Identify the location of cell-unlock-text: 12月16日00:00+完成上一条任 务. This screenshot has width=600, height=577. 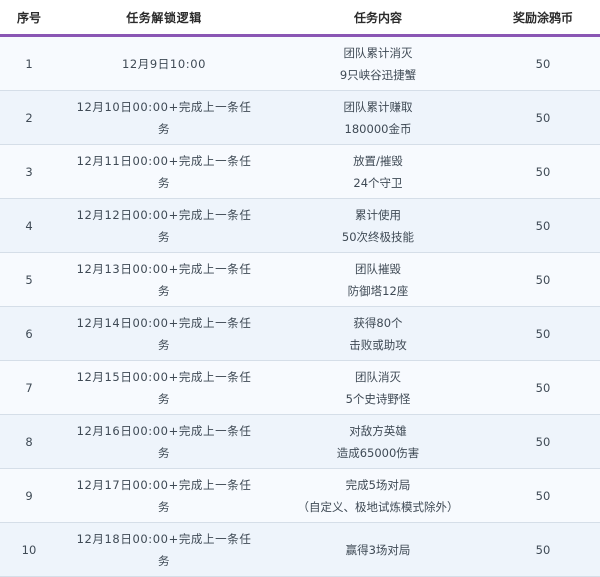
(164, 441).